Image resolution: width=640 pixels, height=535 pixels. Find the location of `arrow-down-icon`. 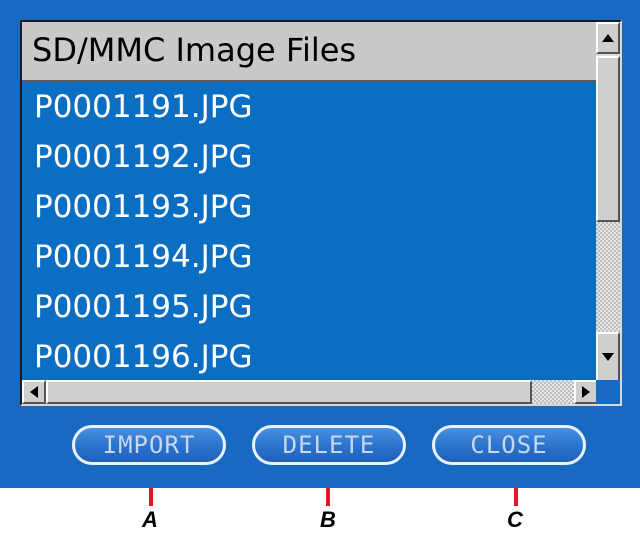

arrow-down-icon is located at coordinates (608, 357).